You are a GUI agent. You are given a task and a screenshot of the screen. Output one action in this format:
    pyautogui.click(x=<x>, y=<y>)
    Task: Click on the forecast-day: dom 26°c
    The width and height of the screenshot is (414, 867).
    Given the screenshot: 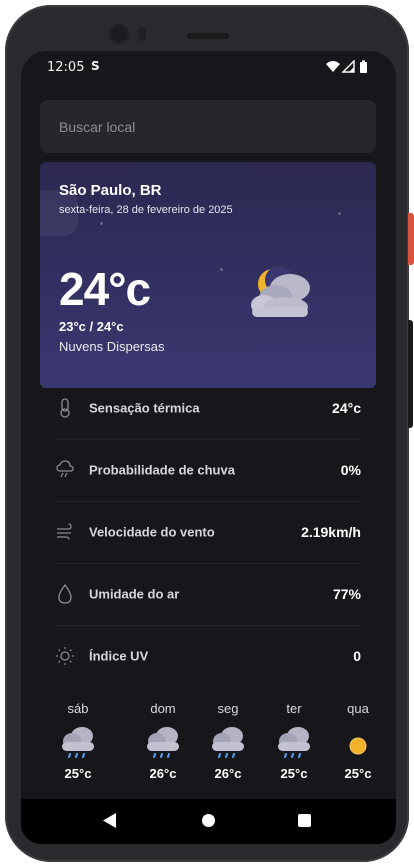 What is the action you would take?
    pyautogui.click(x=163, y=741)
    